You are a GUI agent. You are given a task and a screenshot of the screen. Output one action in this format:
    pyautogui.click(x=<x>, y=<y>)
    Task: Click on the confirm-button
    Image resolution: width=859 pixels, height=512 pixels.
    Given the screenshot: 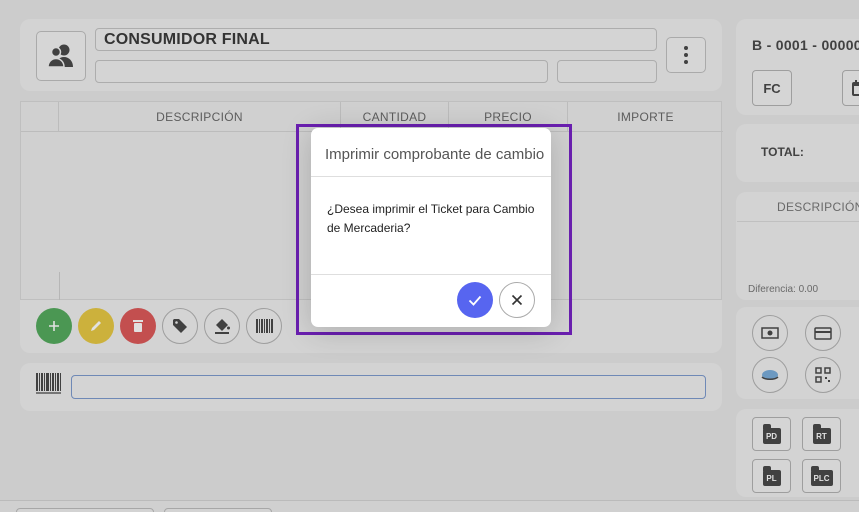 What is the action you would take?
    pyautogui.click(x=475, y=300)
    